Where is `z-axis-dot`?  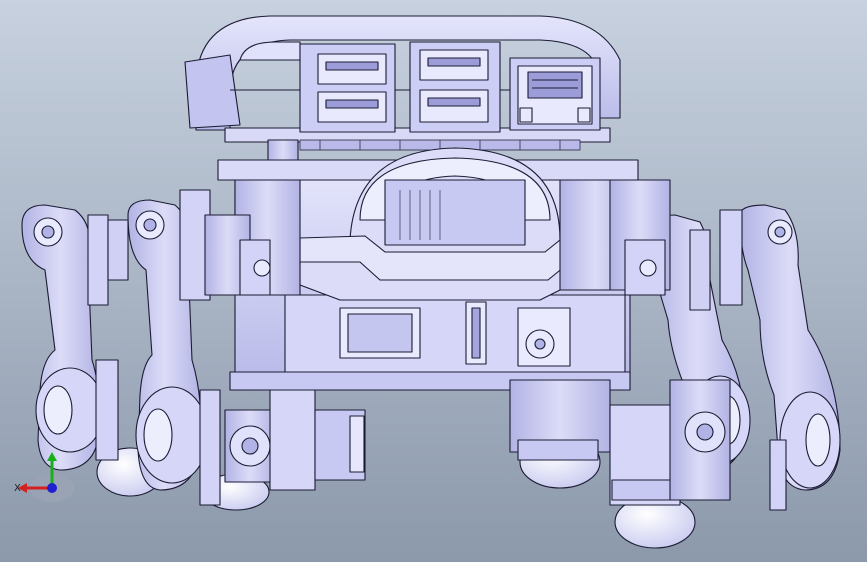 z-axis-dot is located at coordinates (52, 488).